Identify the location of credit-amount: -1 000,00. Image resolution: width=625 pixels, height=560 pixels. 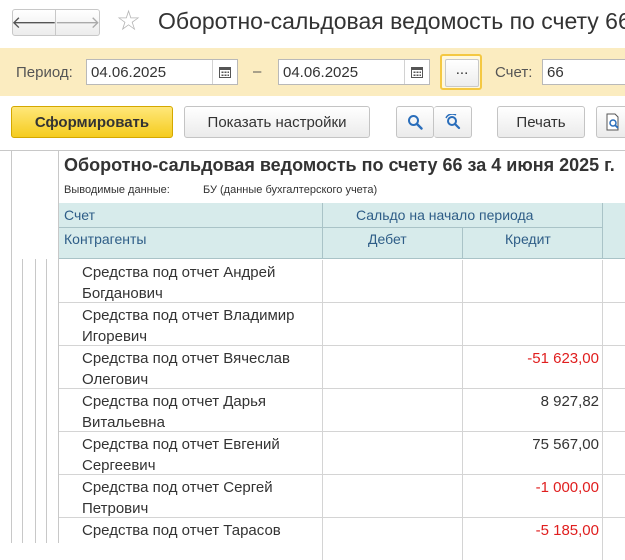
(567, 487).